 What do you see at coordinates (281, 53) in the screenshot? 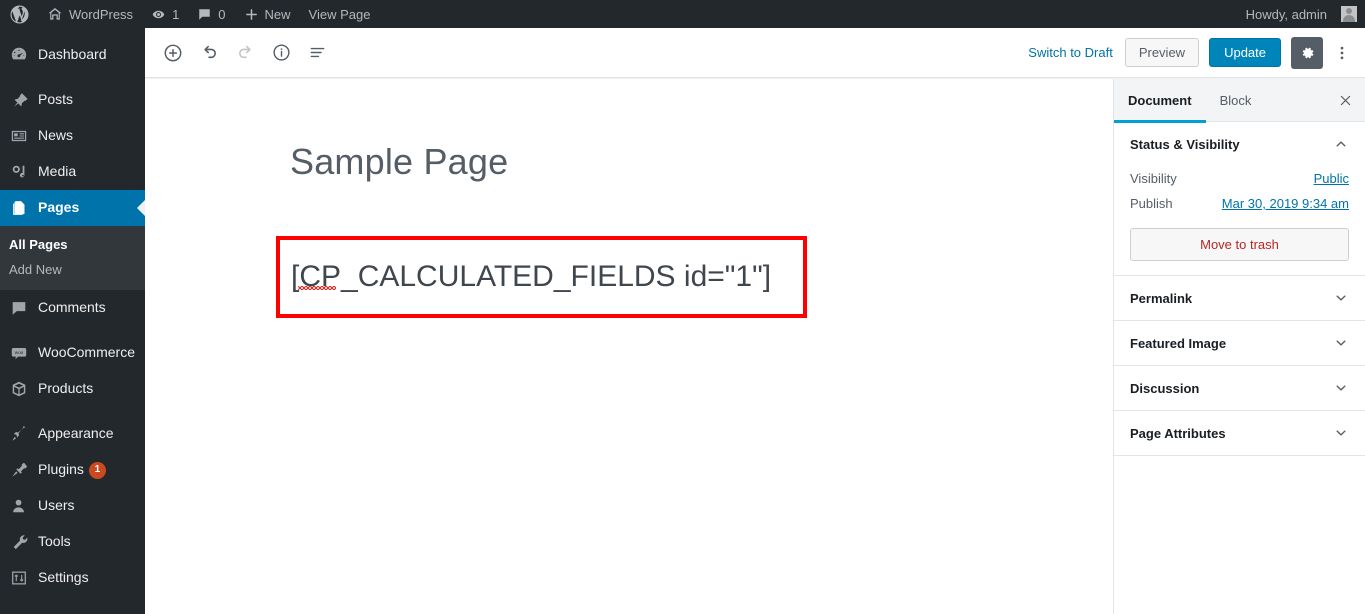
I see `content-info-button` at bounding box center [281, 53].